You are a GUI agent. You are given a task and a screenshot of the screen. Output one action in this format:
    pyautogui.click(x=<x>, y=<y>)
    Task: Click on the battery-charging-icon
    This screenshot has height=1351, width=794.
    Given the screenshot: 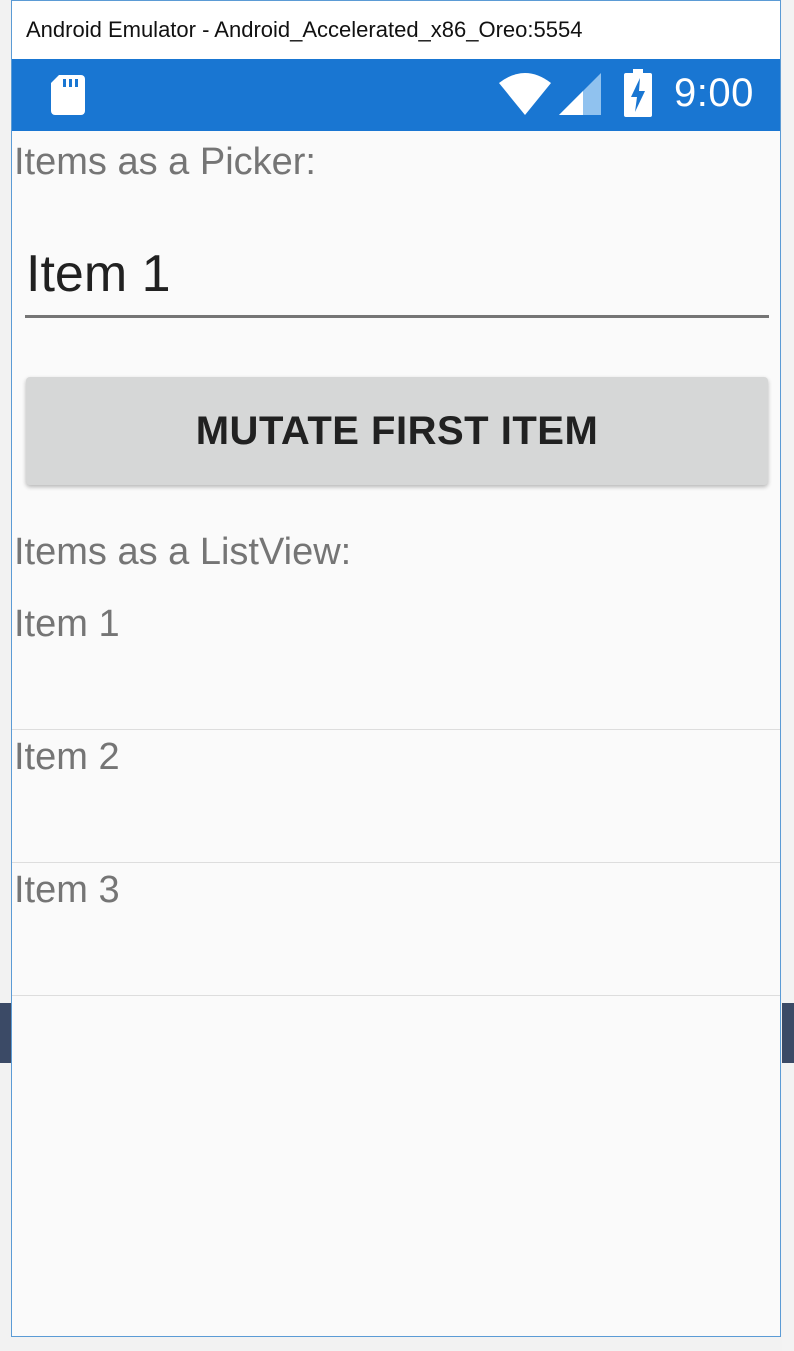 What is the action you would take?
    pyautogui.click(x=638, y=93)
    